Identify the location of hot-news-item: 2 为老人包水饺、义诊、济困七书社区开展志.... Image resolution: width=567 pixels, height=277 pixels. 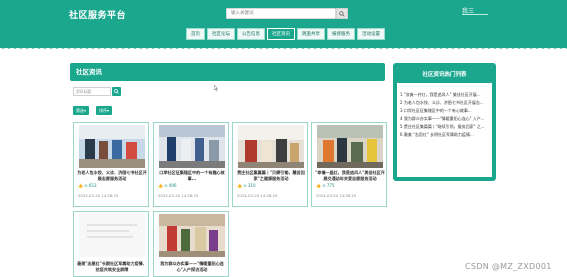
(445, 103).